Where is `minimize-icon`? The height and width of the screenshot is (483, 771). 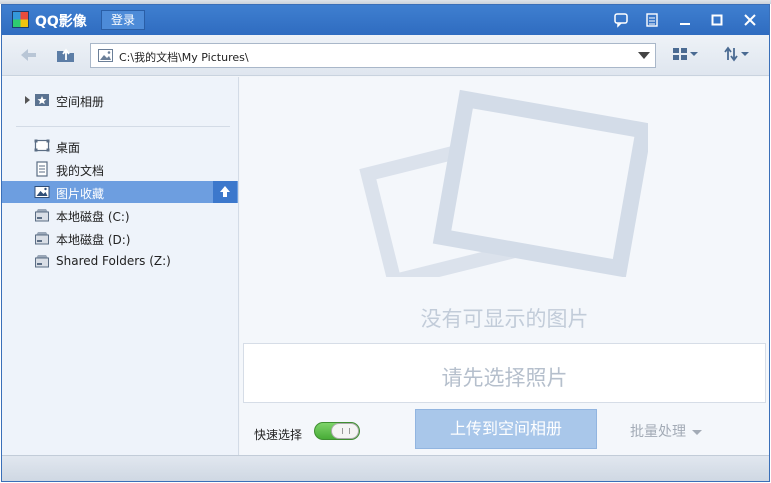 minimize-icon is located at coordinates (685, 20).